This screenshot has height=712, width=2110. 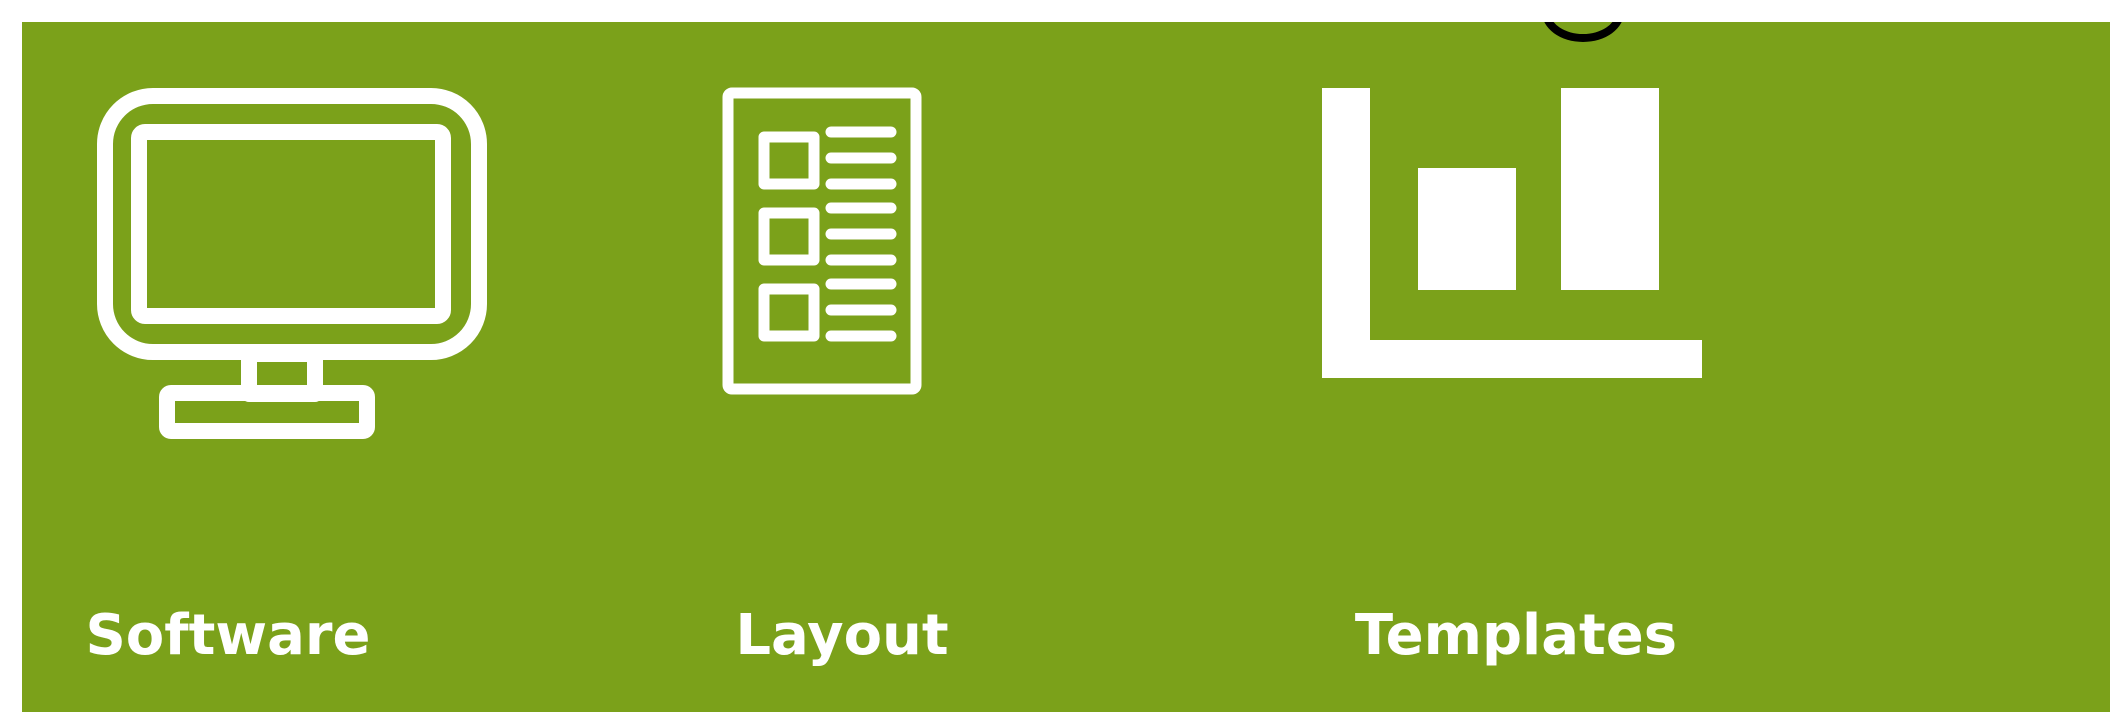 What do you see at coordinates (1516, 635) in the screenshot?
I see `feature-label-templates: Templates` at bounding box center [1516, 635].